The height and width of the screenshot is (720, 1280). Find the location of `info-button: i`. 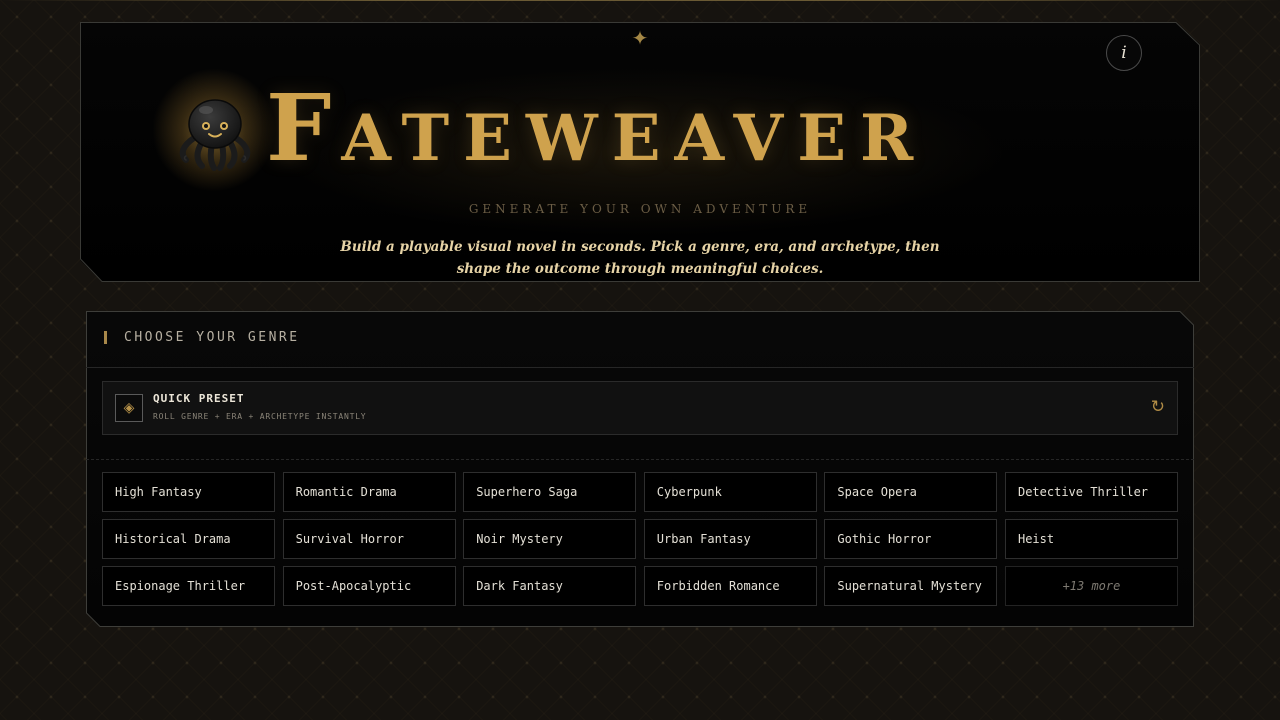

info-button: i is located at coordinates (1124, 53).